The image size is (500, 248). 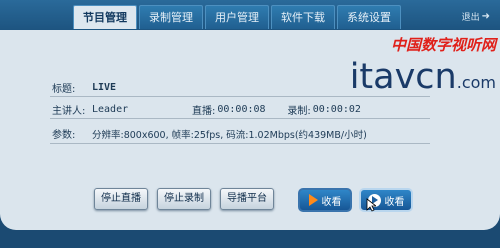 I want to click on record-time: 00:00:02, so click(x=336, y=109).